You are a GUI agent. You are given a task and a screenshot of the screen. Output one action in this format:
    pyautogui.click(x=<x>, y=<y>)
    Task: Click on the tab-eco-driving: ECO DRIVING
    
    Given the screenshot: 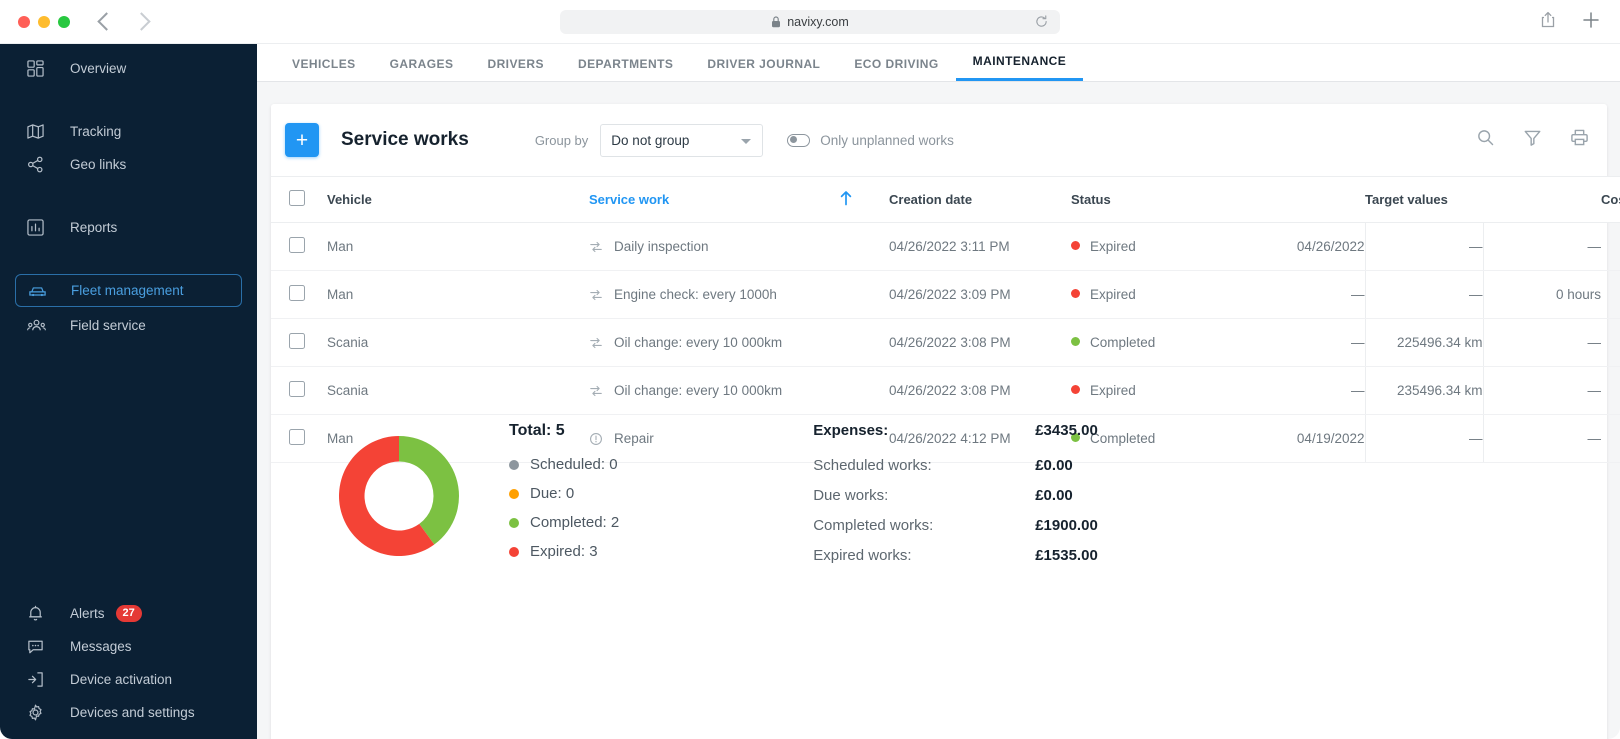 What is the action you would take?
    pyautogui.click(x=896, y=69)
    